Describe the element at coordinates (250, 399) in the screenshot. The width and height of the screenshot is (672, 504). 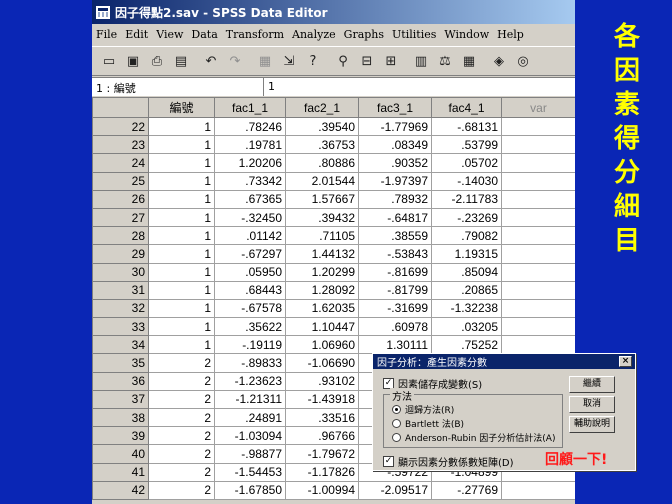
I see `data-cell: -1.21311` at that location.